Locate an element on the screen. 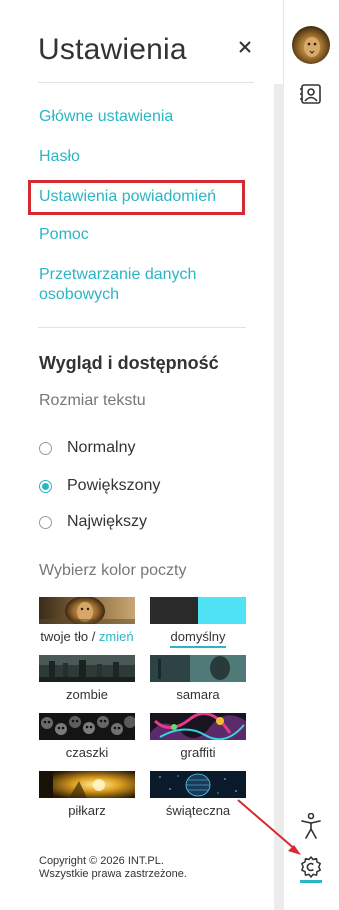 This screenshot has height=910, width=339. rights-text: Wszystkie prawa zastrzeżone. is located at coordinates (113, 874).